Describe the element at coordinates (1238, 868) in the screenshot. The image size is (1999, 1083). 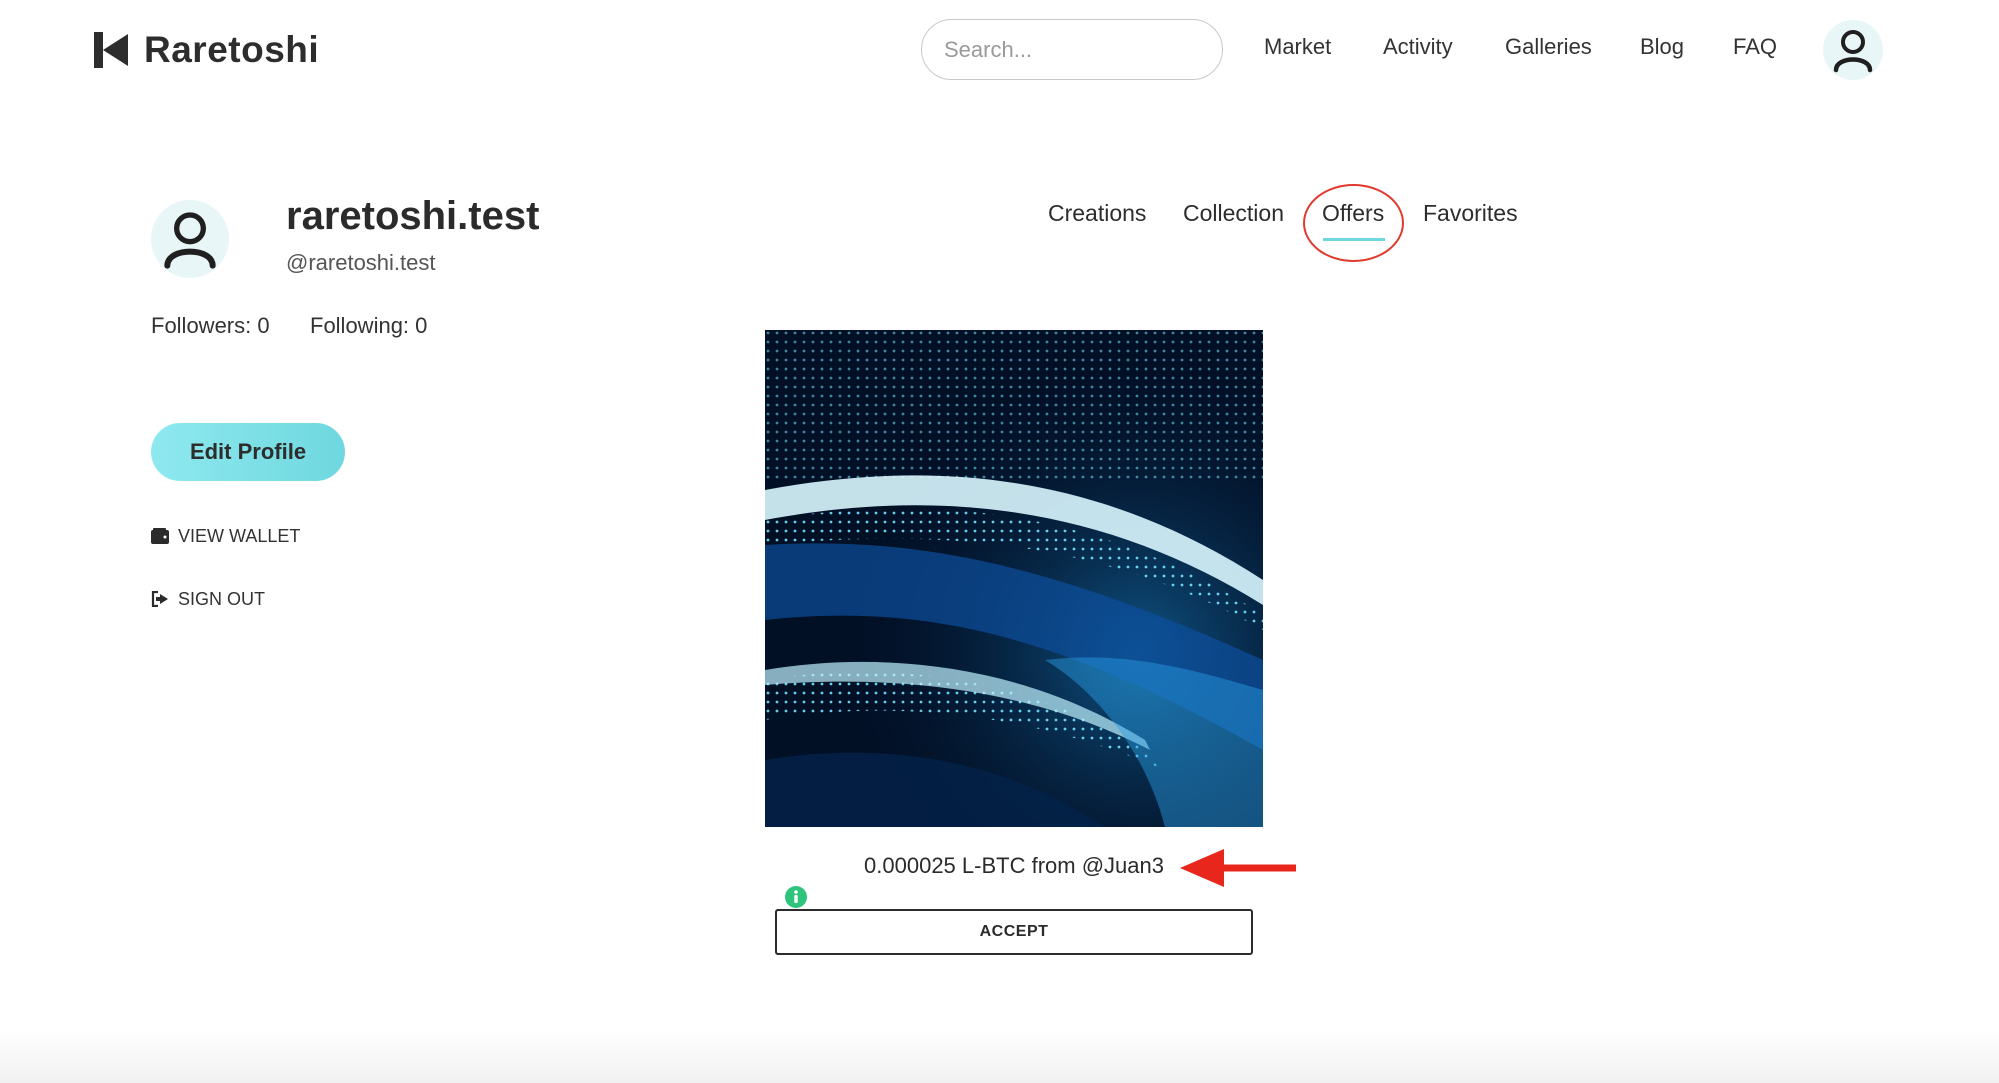
I see `red-arrow-annotation` at that location.